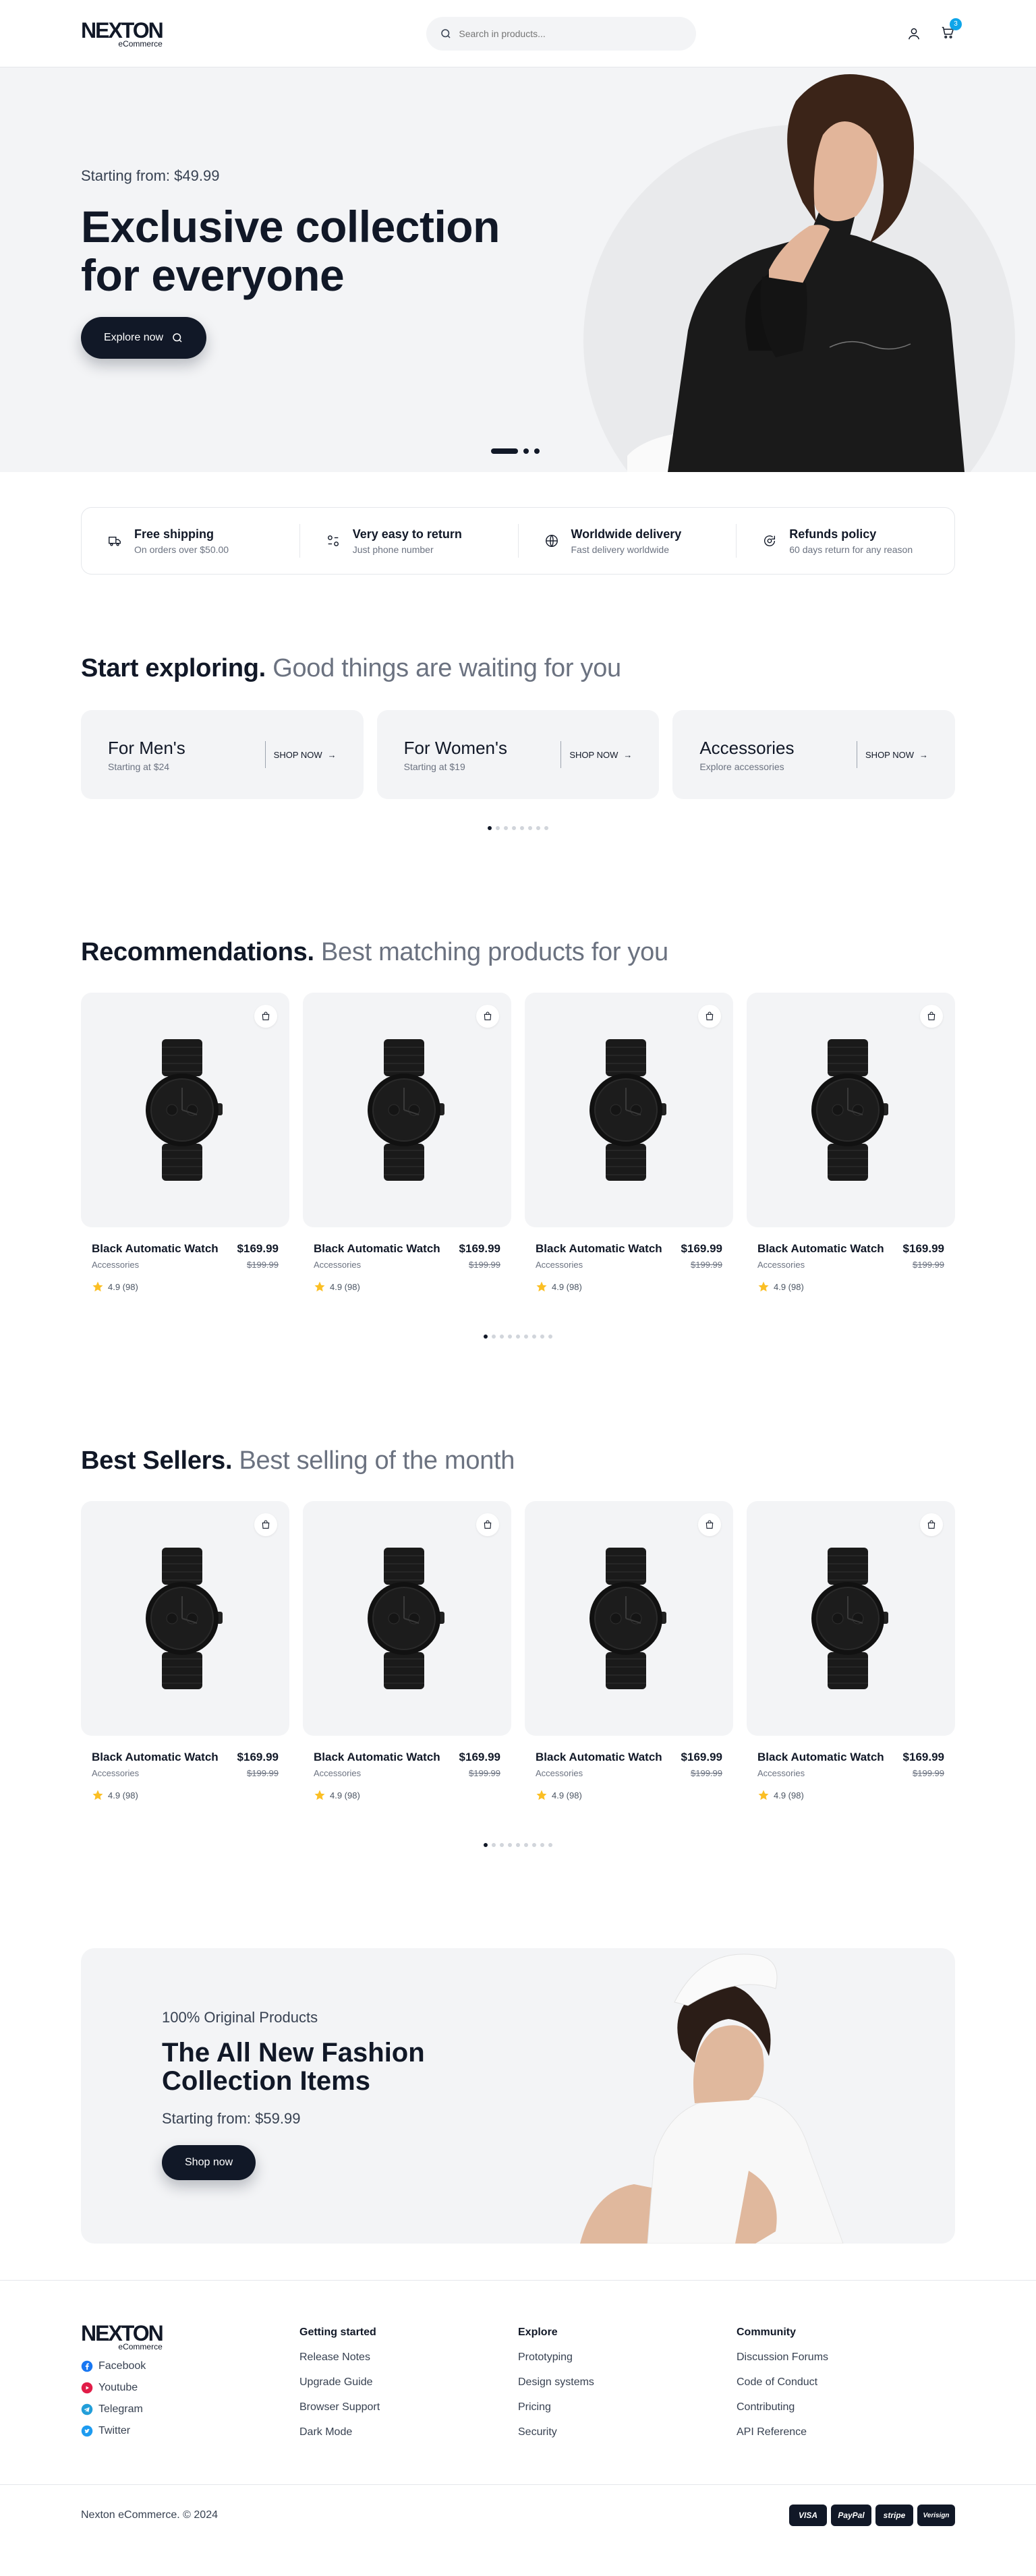 The height and width of the screenshot is (2576, 1036). What do you see at coordinates (846, 2382) in the screenshot?
I see `footer-link: Code of Conduct` at bounding box center [846, 2382].